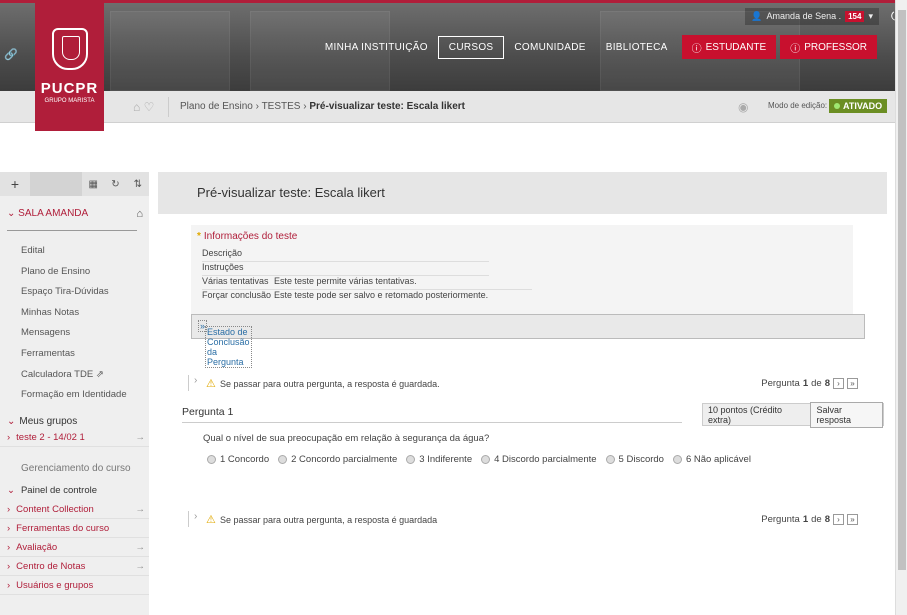  What do you see at coordinates (140, 547) in the screenshot?
I see `arrow-right-icon: →` at bounding box center [140, 547].